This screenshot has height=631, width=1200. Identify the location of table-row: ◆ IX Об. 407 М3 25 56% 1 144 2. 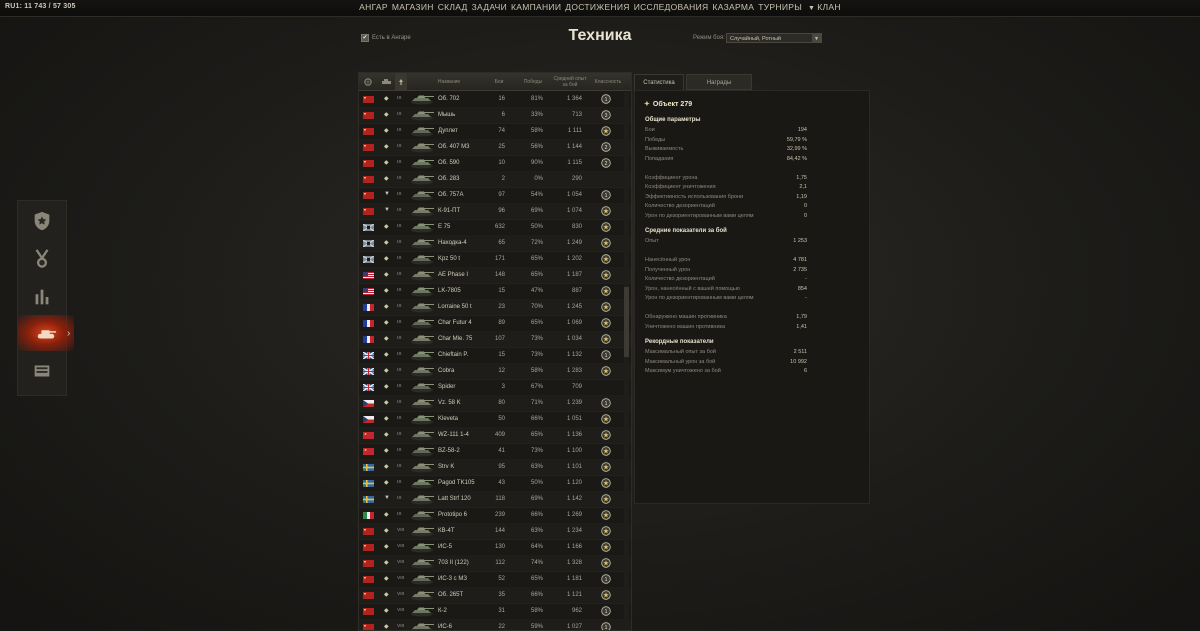
(495, 147).